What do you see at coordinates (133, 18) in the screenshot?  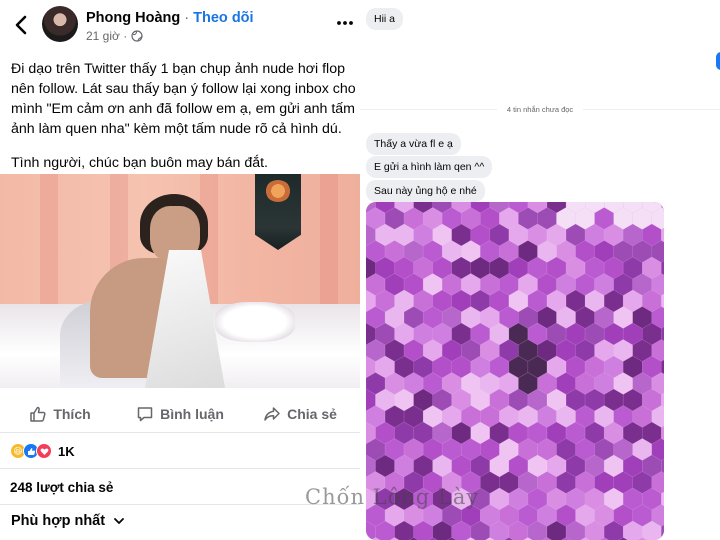 I see `author-name: Phong Hoàng` at bounding box center [133, 18].